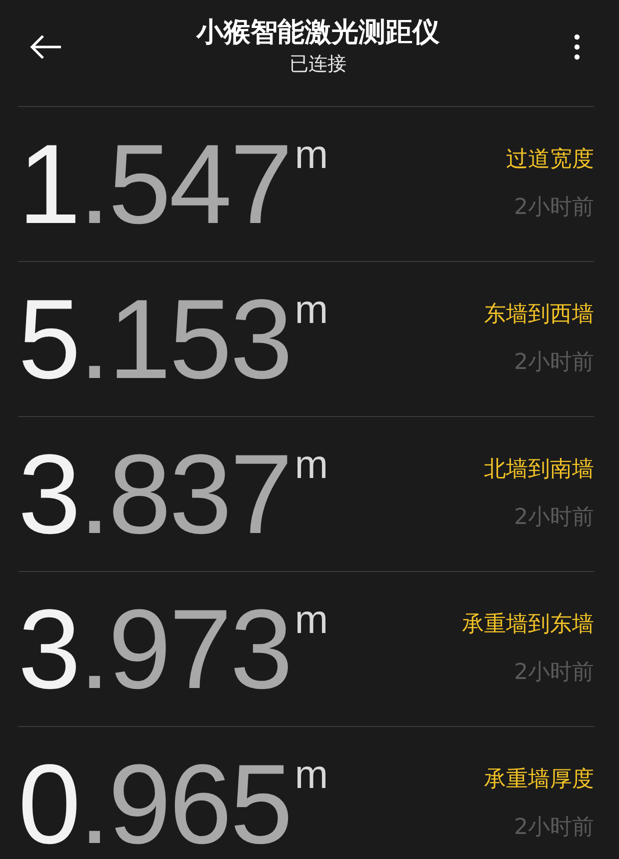 This screenshot has width=619, height=859. Describe the element at coordinates (550, 160) in the screenshot. I see `measurement-name: 过道宽度` at that location.